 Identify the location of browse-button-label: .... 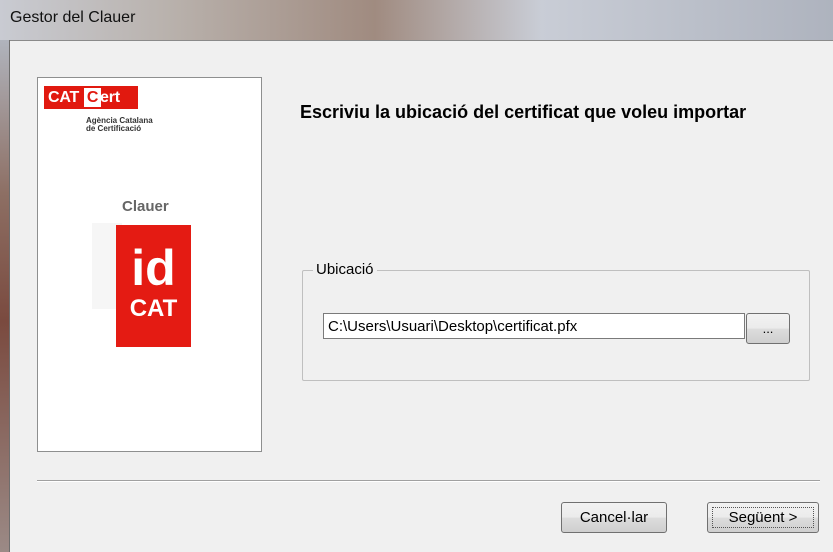
(768, 328).